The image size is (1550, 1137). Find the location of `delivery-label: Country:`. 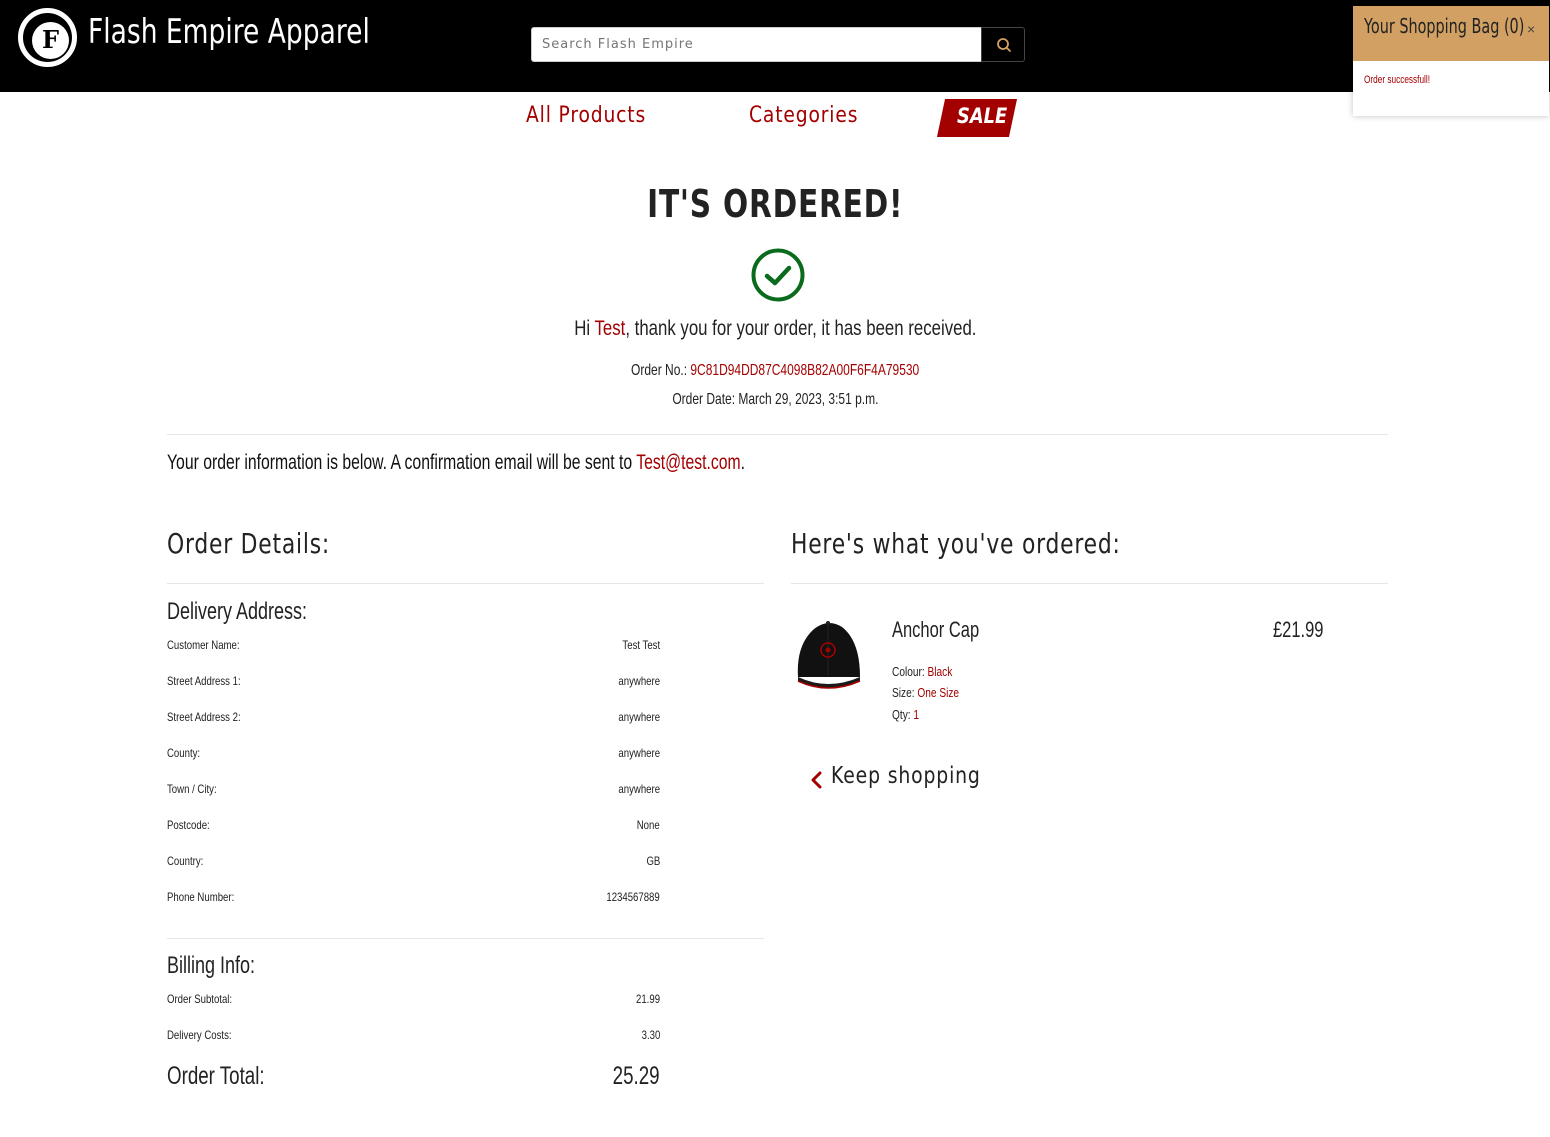

delivery-label: Country: is located at coordinates (185, 861).